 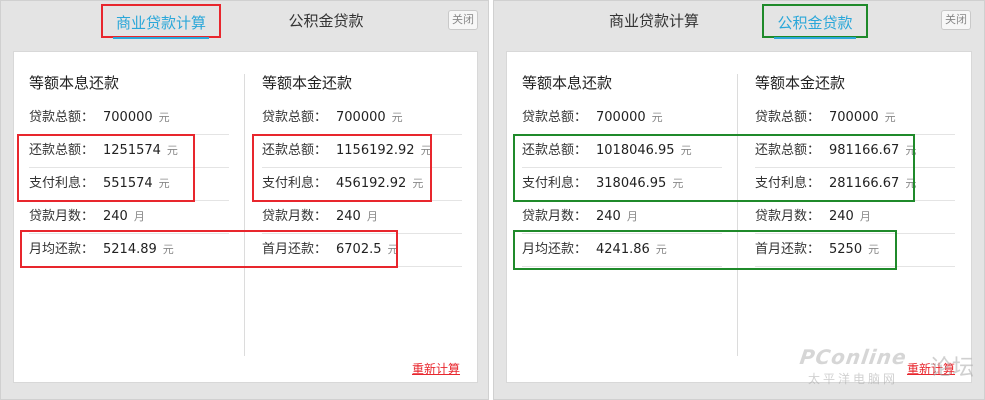 I want to click on pconline-watermark: PConline, so click(x=853, y=357).